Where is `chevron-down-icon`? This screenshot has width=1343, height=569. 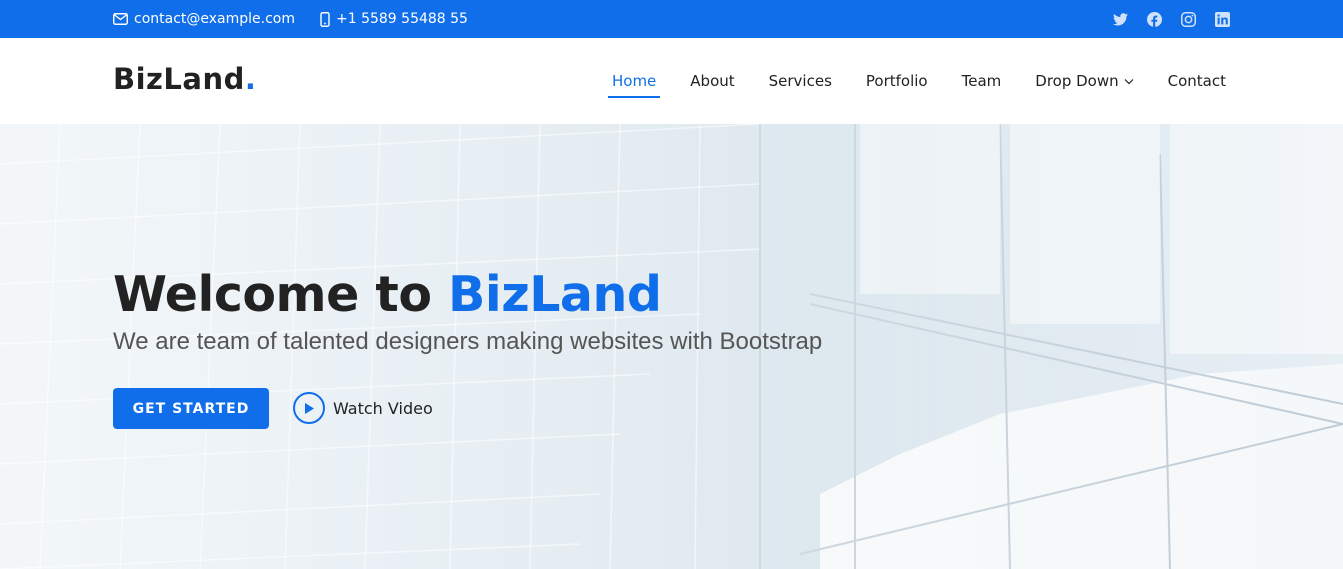 chevron-down-icon is located at coordinates (1129, 81).